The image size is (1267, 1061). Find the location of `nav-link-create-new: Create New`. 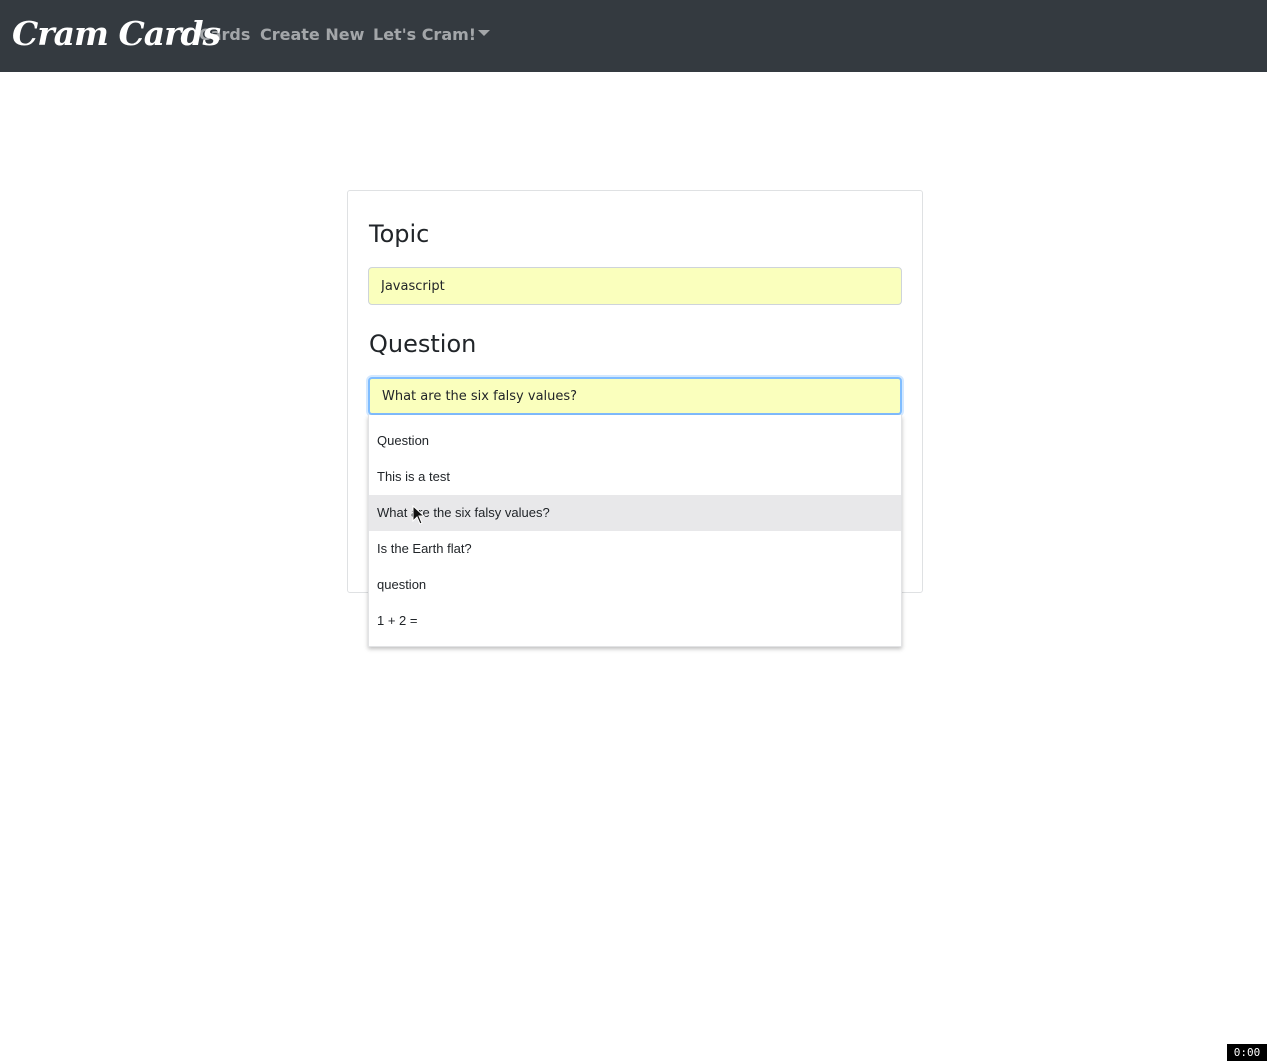

nav-link-create-new: Create New is located at coordinates (312, 35).